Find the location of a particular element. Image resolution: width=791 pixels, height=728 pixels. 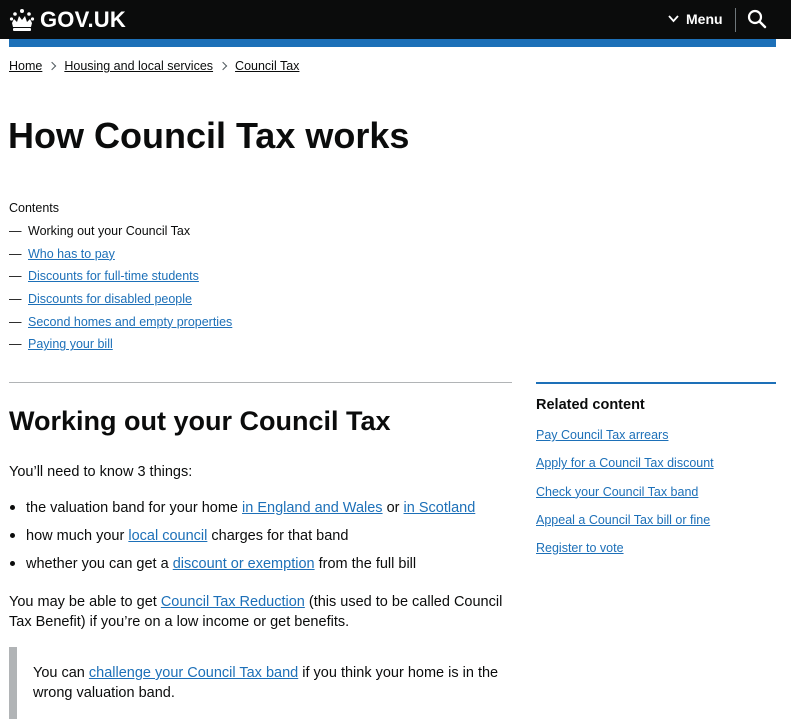

header-blue-bar is located at coordinates (392, 43).